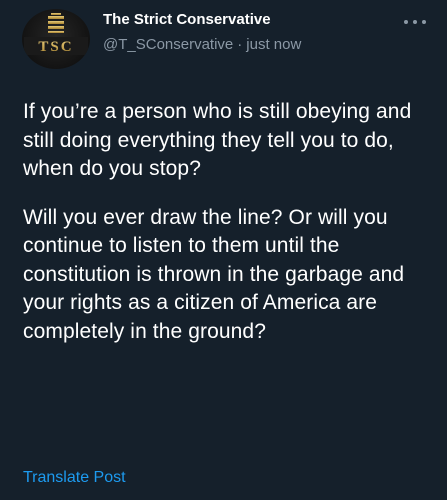 This screenshot has height=500, width=447. What do you see at coordinates (273, 44) in the screenshot?
I see `post-timestamp: just now` at bounding box center [273, 44].